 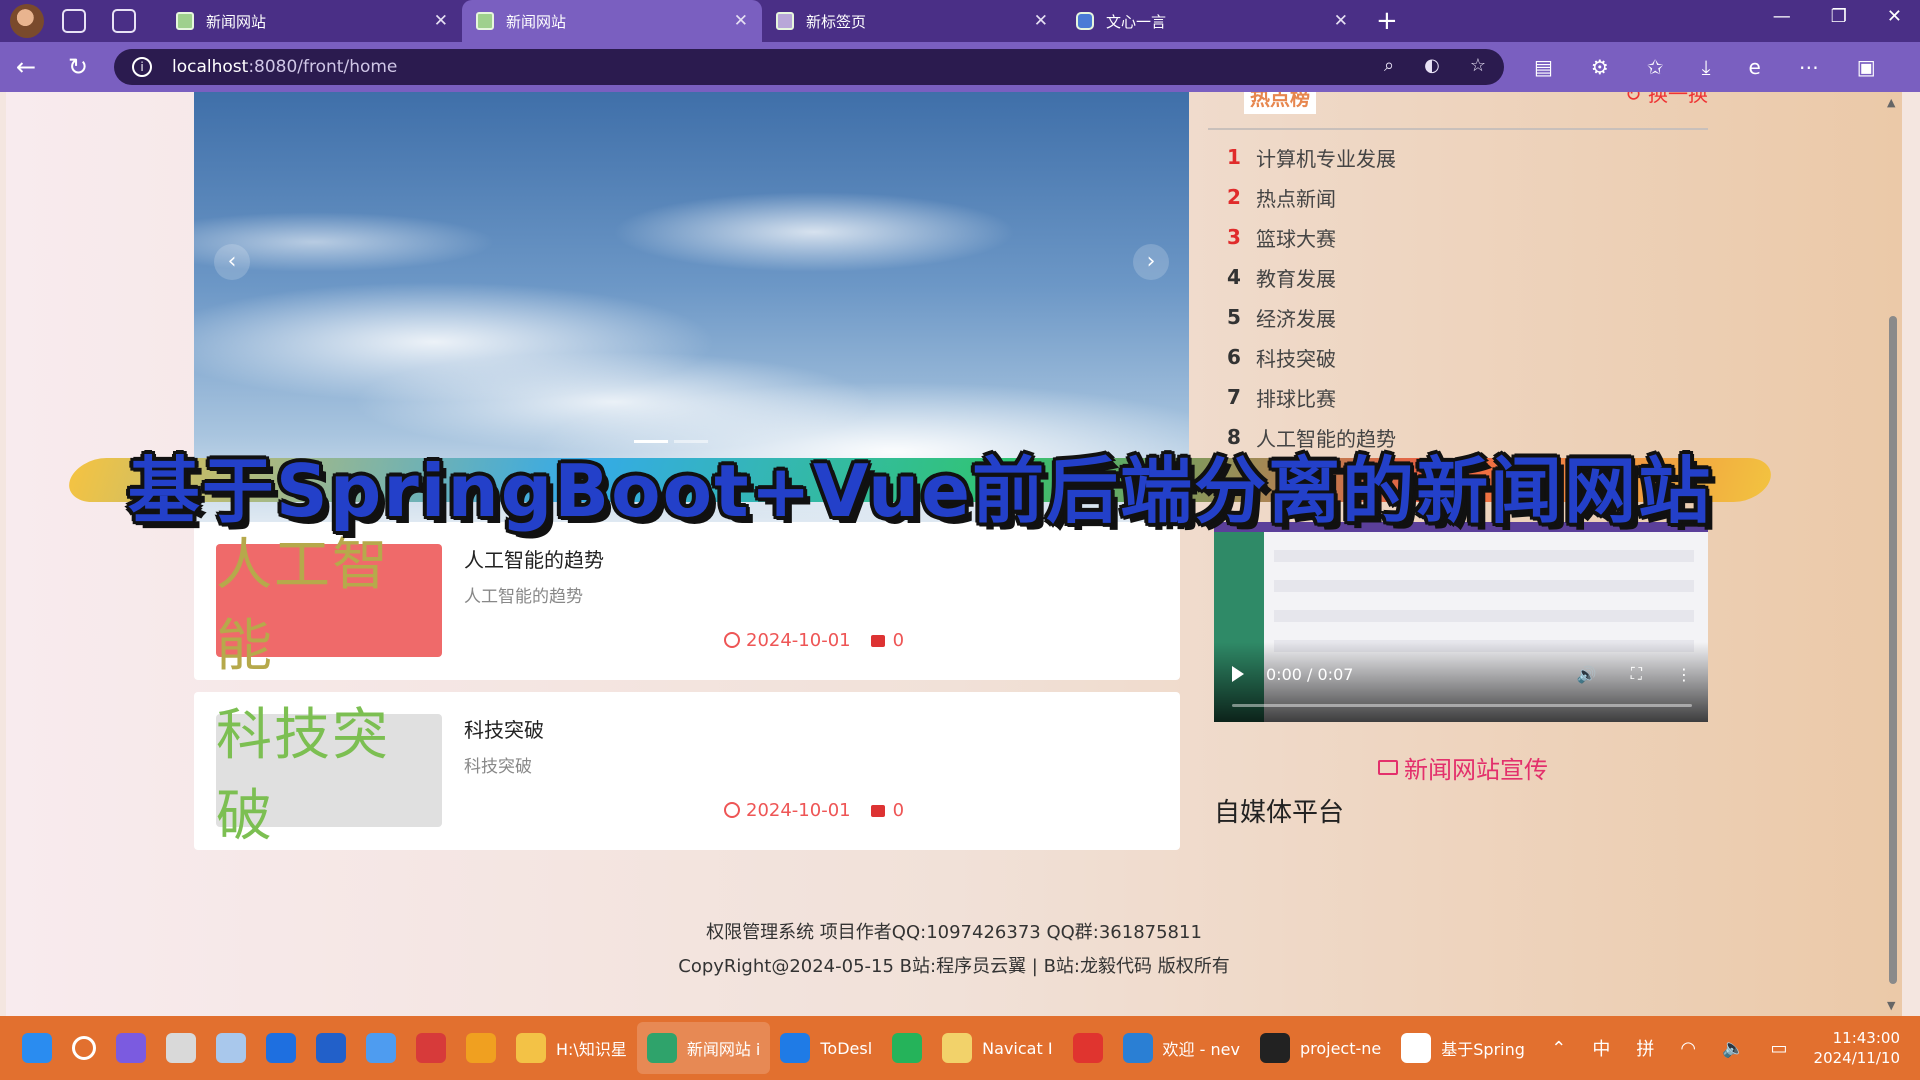 I want to click on taskbar-vscode: 欢迎 - nev, so click(x=1181, y=1048).